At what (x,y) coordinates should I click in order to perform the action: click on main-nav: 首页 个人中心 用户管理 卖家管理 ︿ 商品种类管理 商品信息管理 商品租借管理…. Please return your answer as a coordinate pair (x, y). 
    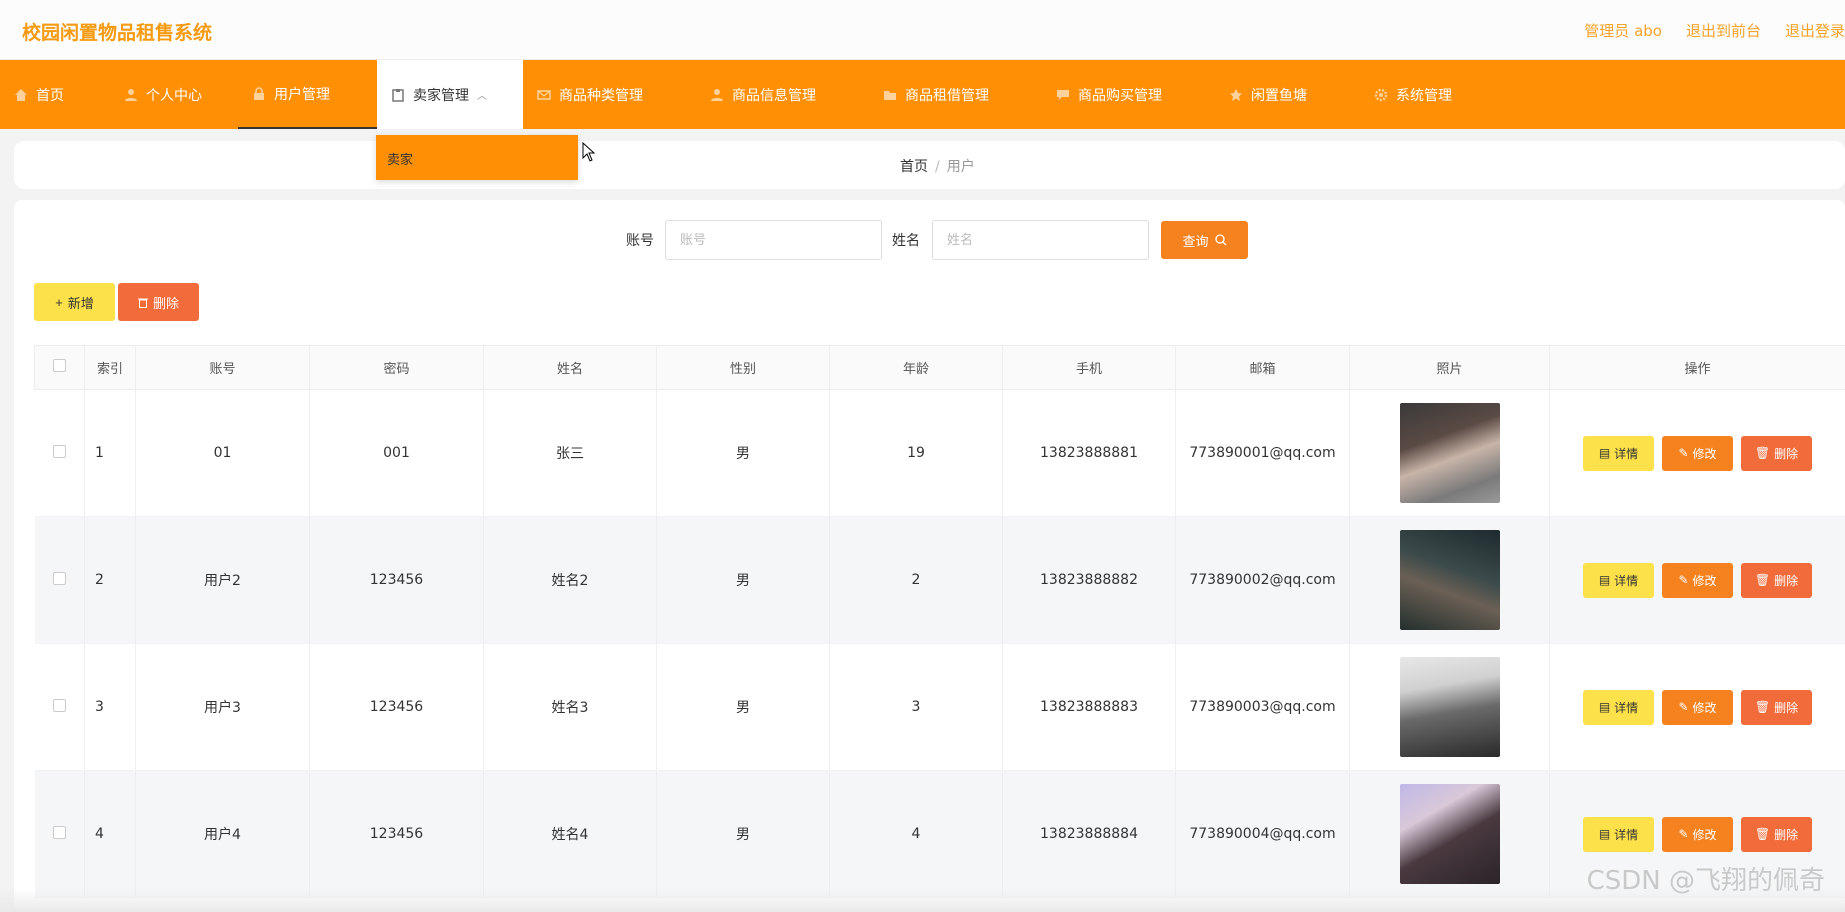
    Looking at the image, I should click on (922, 94).